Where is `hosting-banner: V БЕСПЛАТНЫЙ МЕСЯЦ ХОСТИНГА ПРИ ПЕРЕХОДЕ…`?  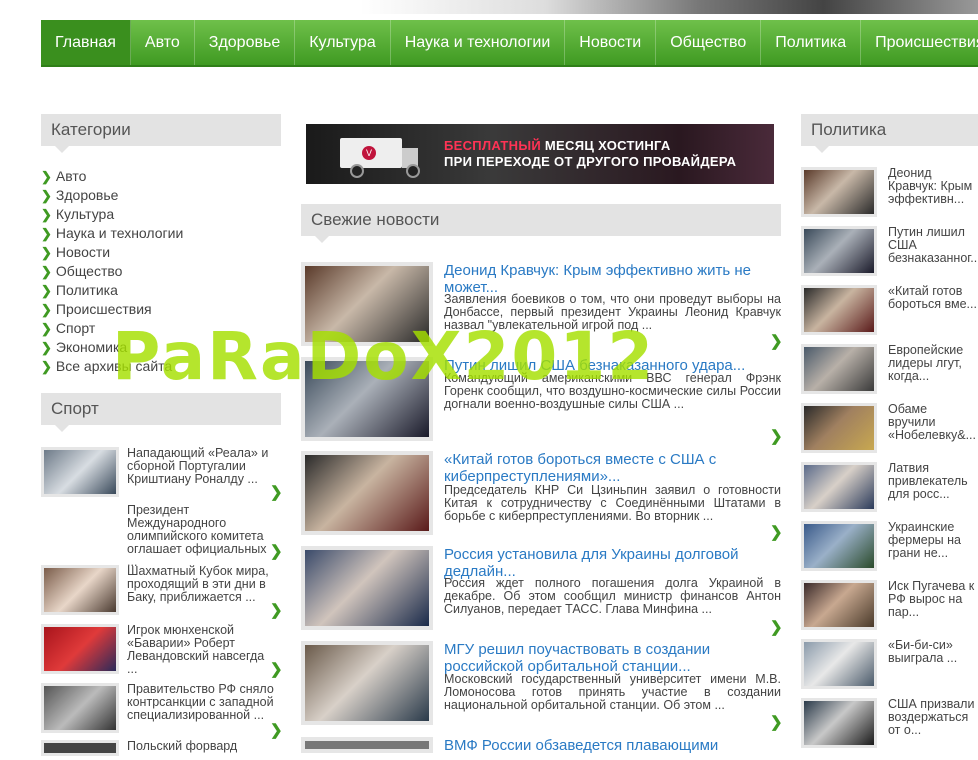 hosting-banner: V БЕСПЛАТНЫЙ МЕСЯЦ ХОСТИНГА ПРИ ПЕРЕХОДЕ… is located at coordinates (540, 154).